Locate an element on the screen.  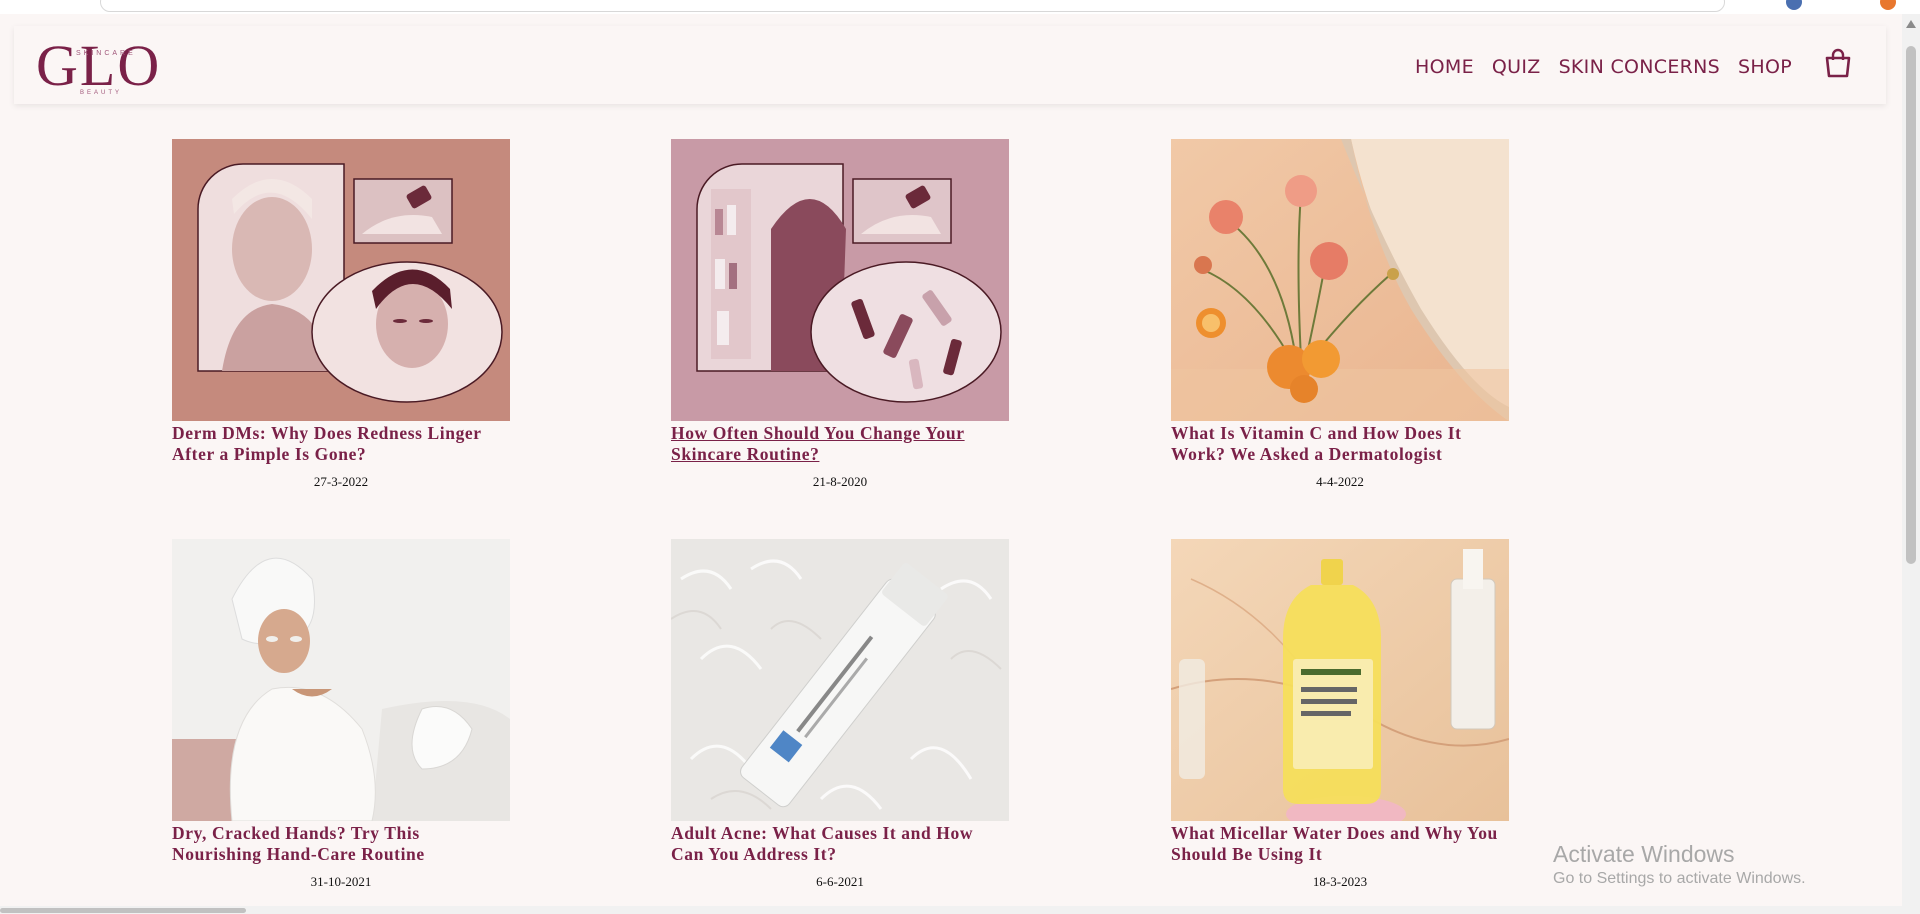
micellar-water-bottle-image is located at coordinates (1340, 680).